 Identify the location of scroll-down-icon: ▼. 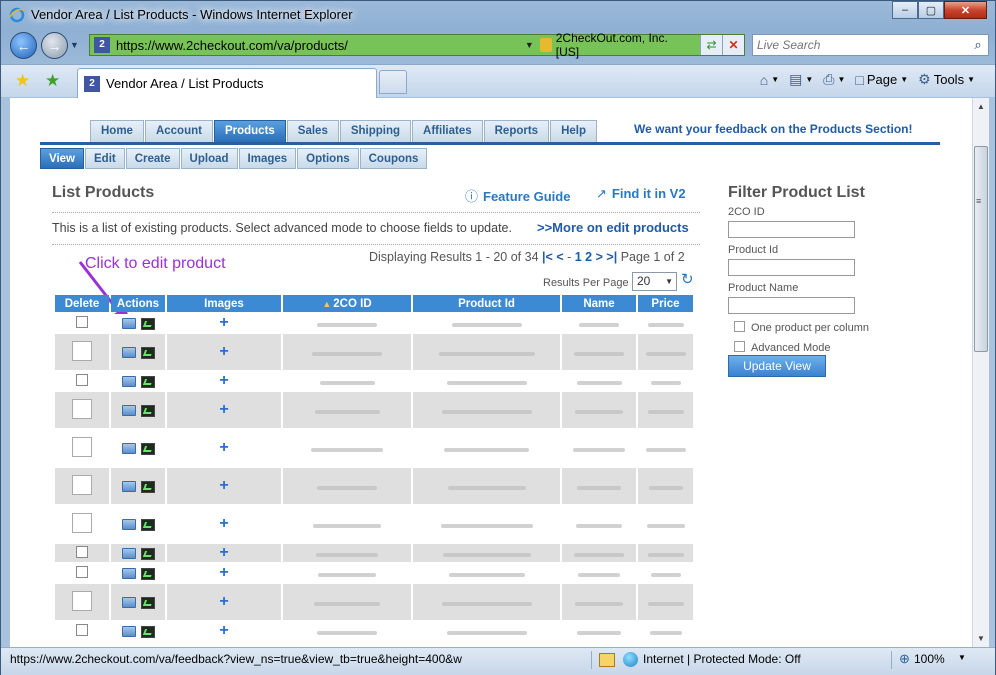
(981, 638).